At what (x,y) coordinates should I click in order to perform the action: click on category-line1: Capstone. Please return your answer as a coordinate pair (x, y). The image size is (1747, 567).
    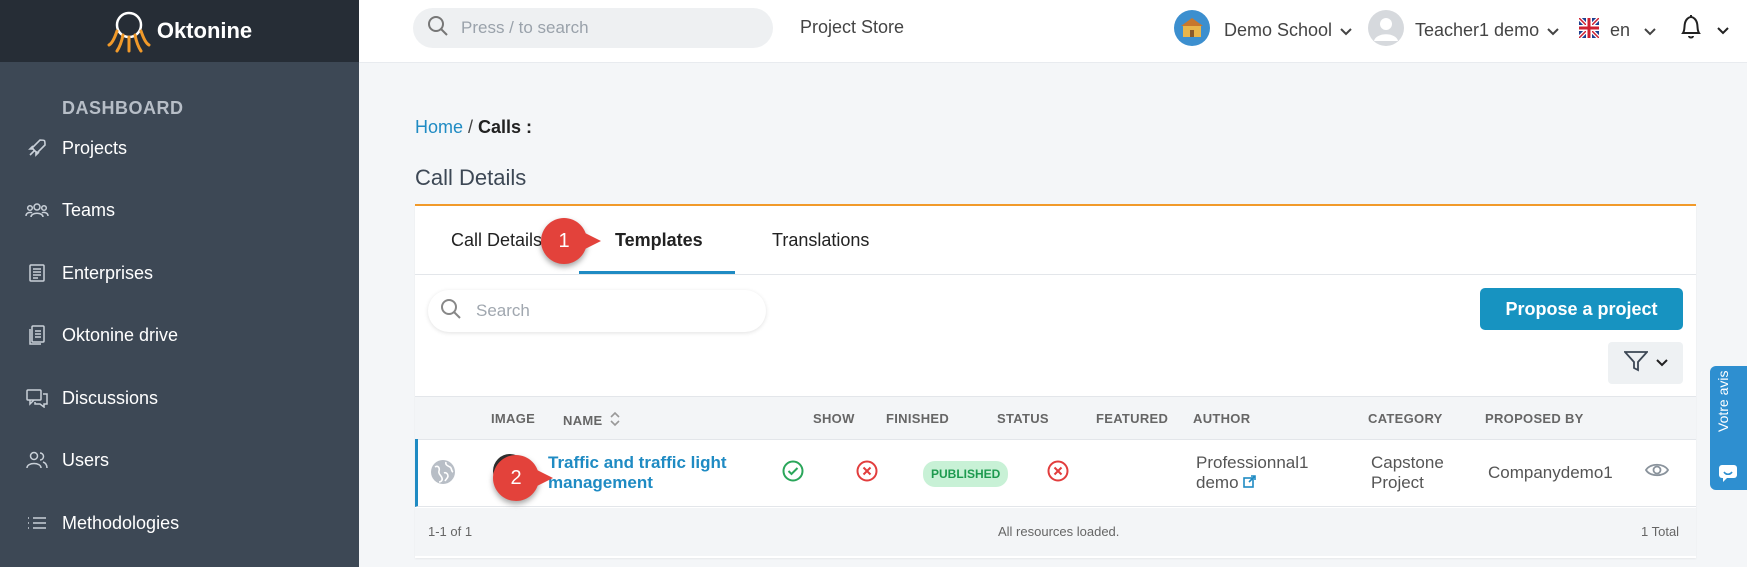
    Looking at the image, I should click on (1407, 462).